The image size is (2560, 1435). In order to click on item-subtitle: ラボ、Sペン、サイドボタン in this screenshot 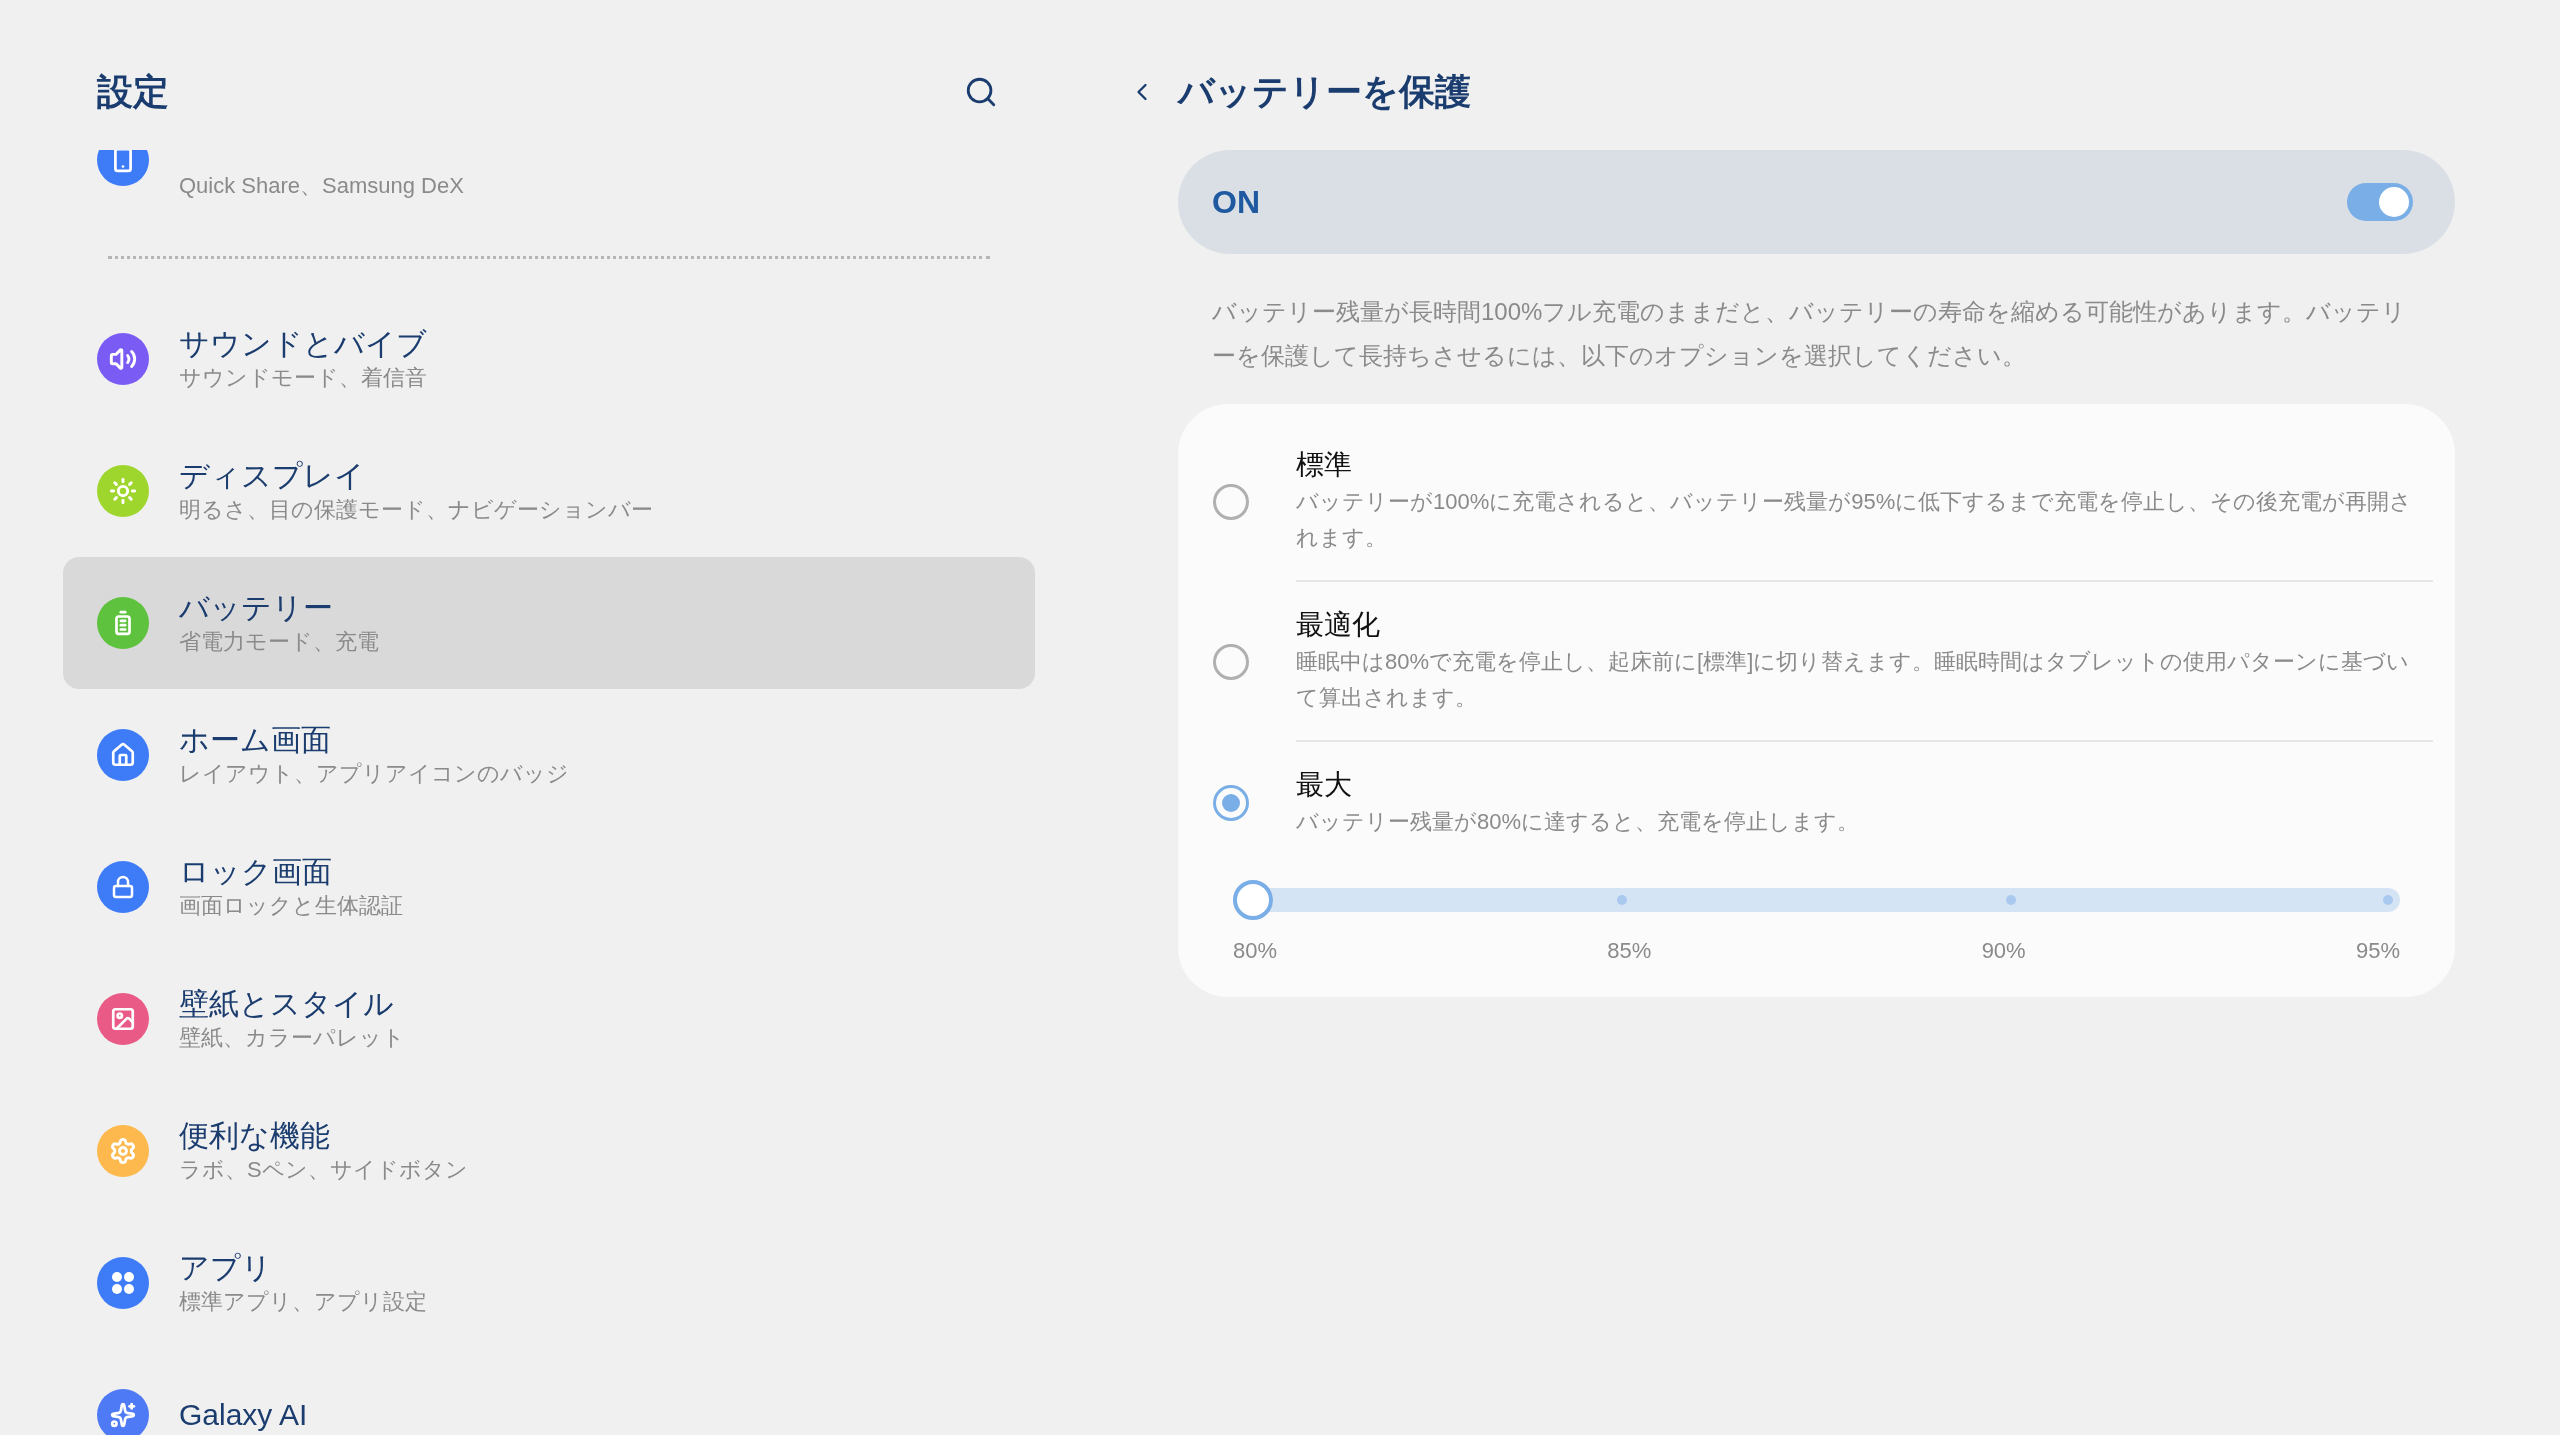, I will do `click(323, 1170)`.